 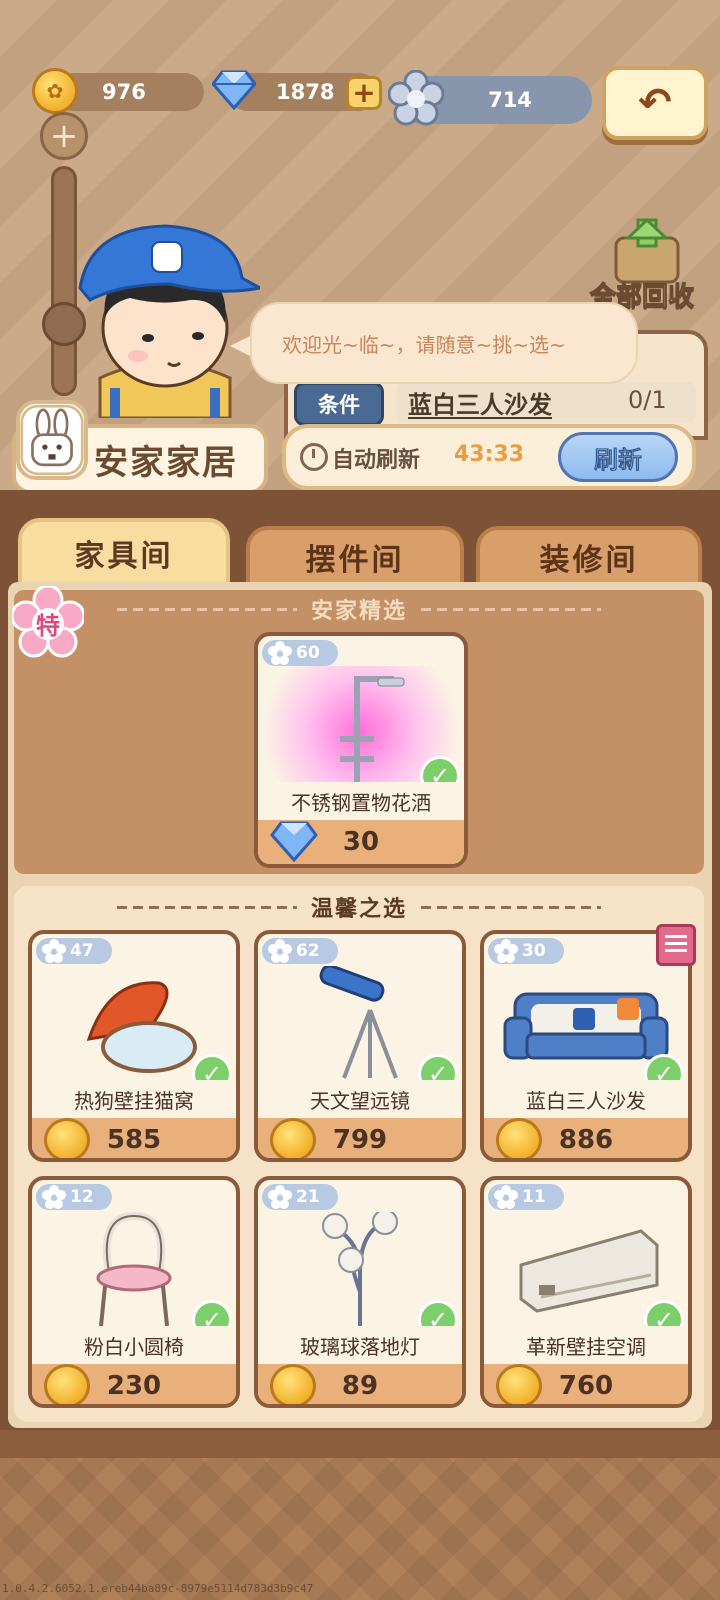 I want to click on comfort-score: 60, so click(x=300, y=653).